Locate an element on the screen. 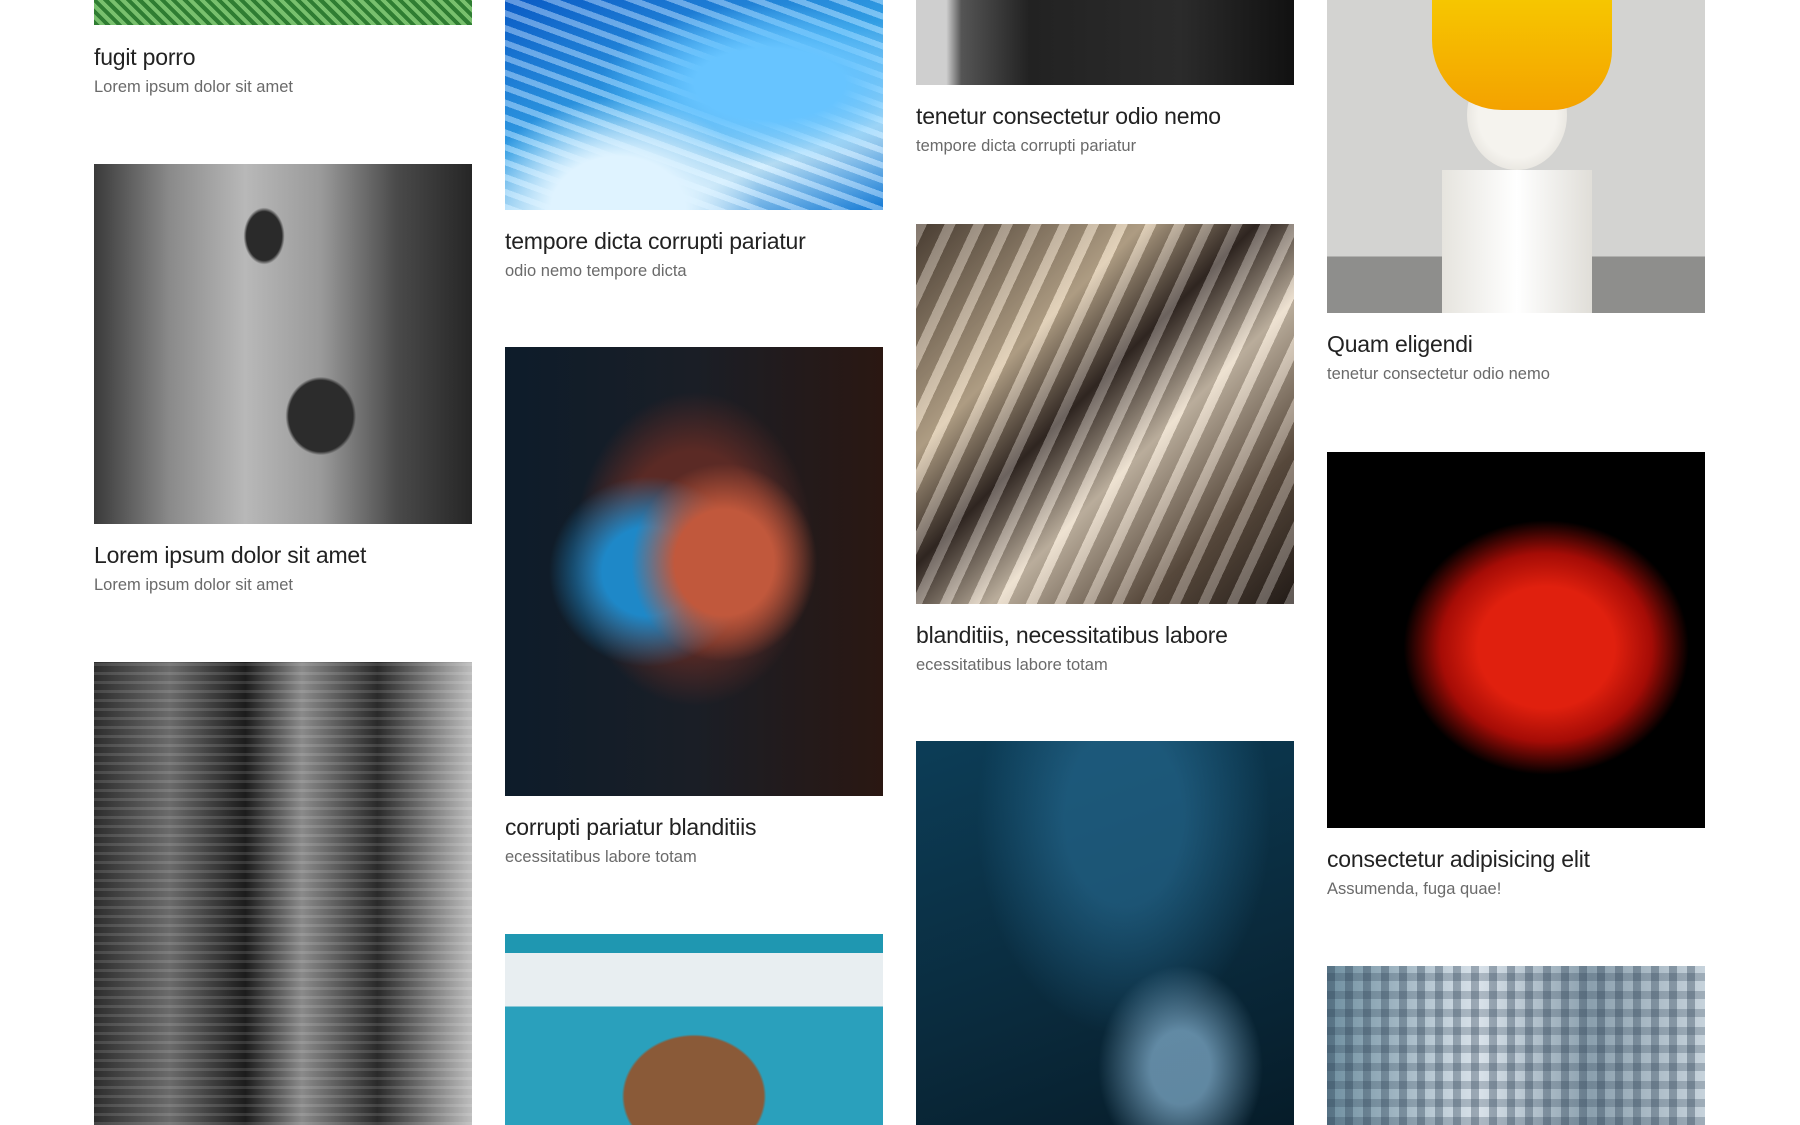 Image resolution: width=1800 pixels, height=1125 pixels. card-title: Lorem ipsum dolor sit amet is located at coordinates (230, 555).